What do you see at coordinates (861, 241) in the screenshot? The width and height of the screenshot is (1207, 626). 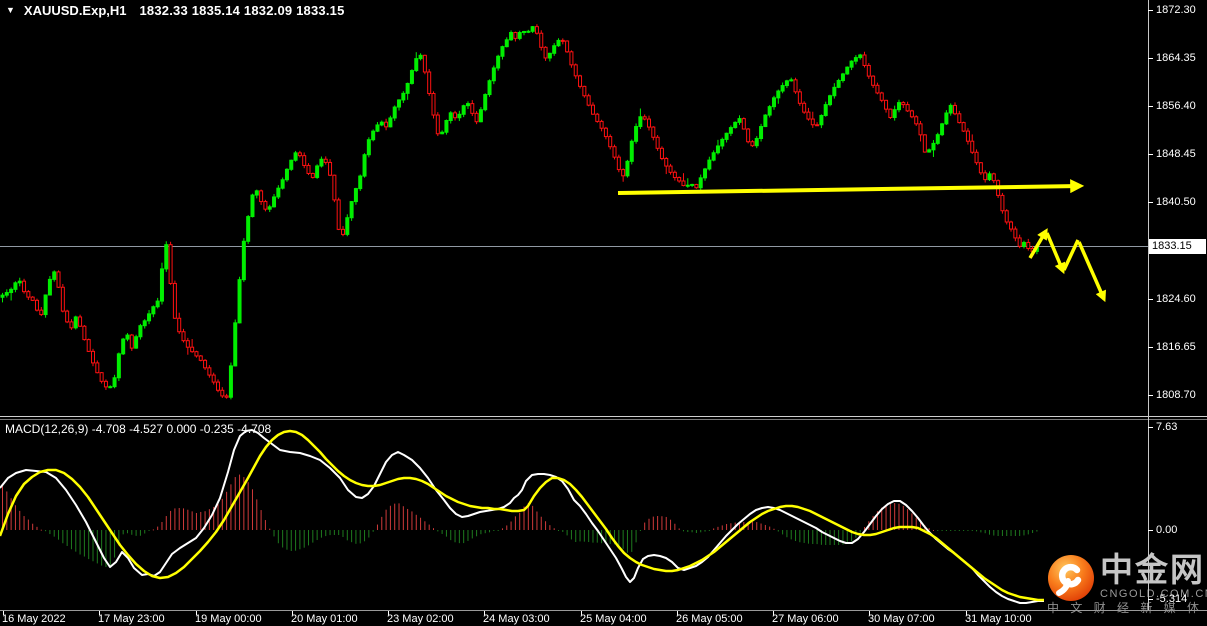 I see `annotations-group` at bounding box center [861, 241].